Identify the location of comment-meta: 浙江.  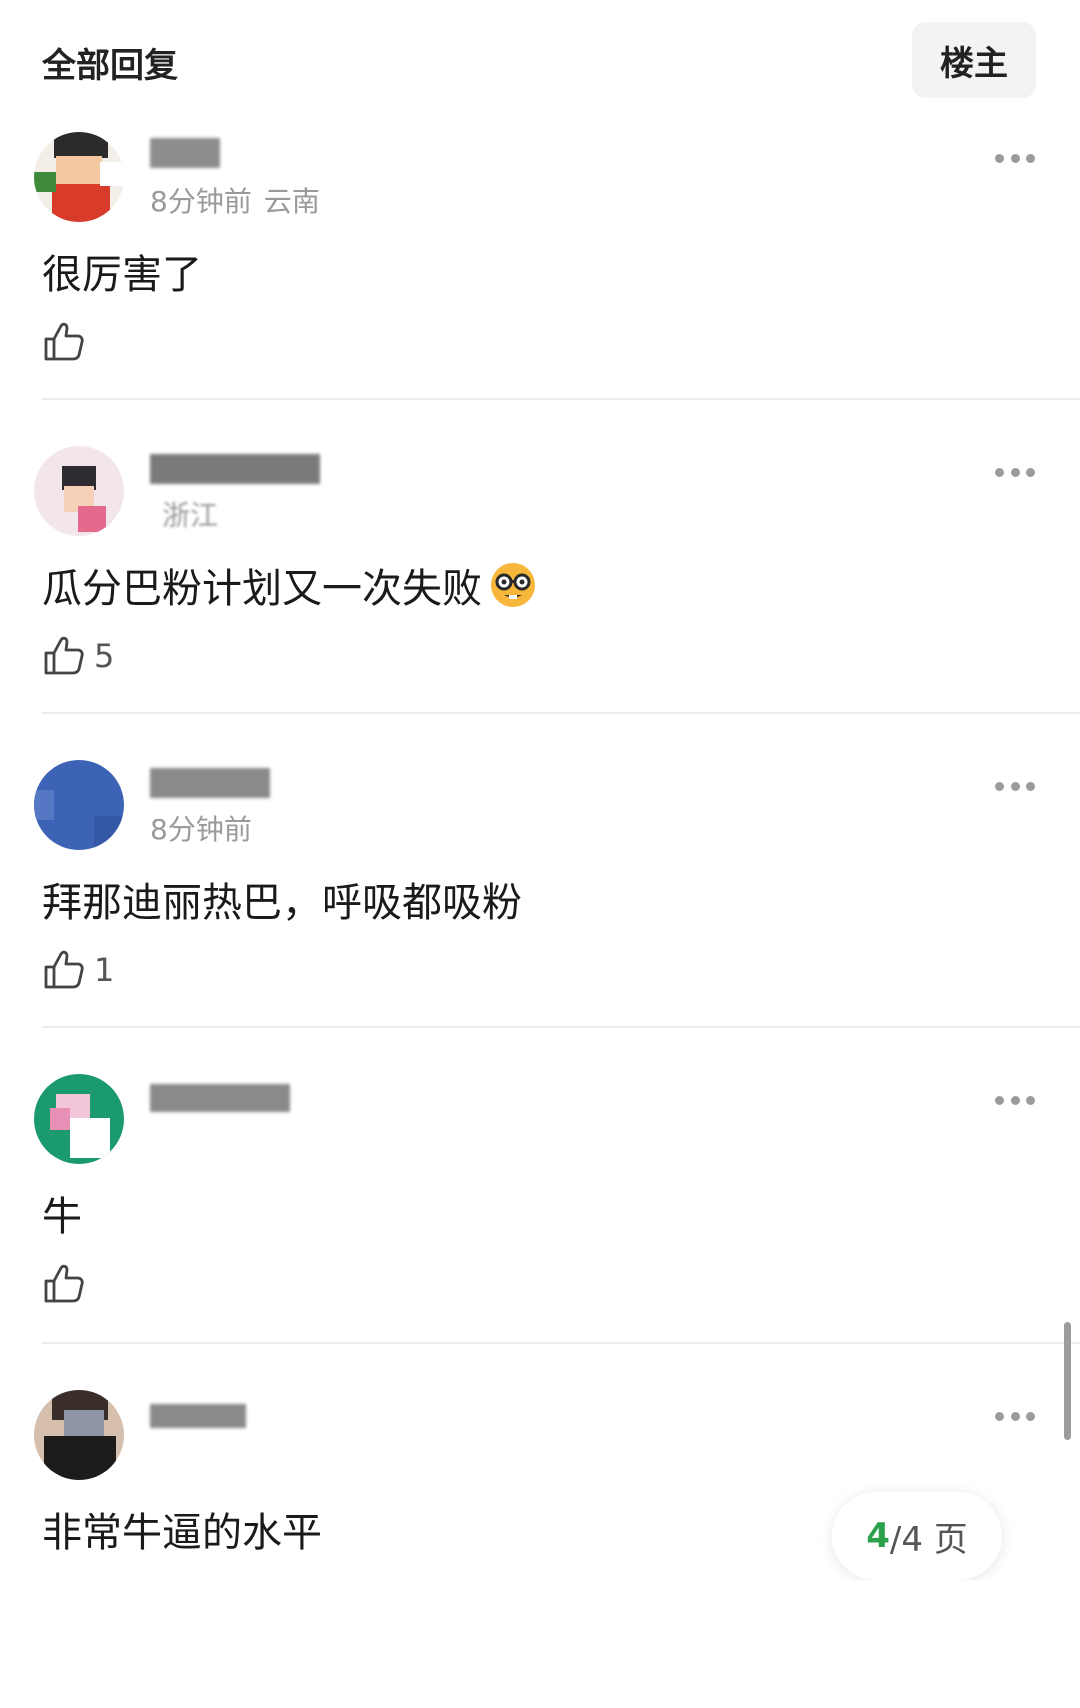
(184, 514).